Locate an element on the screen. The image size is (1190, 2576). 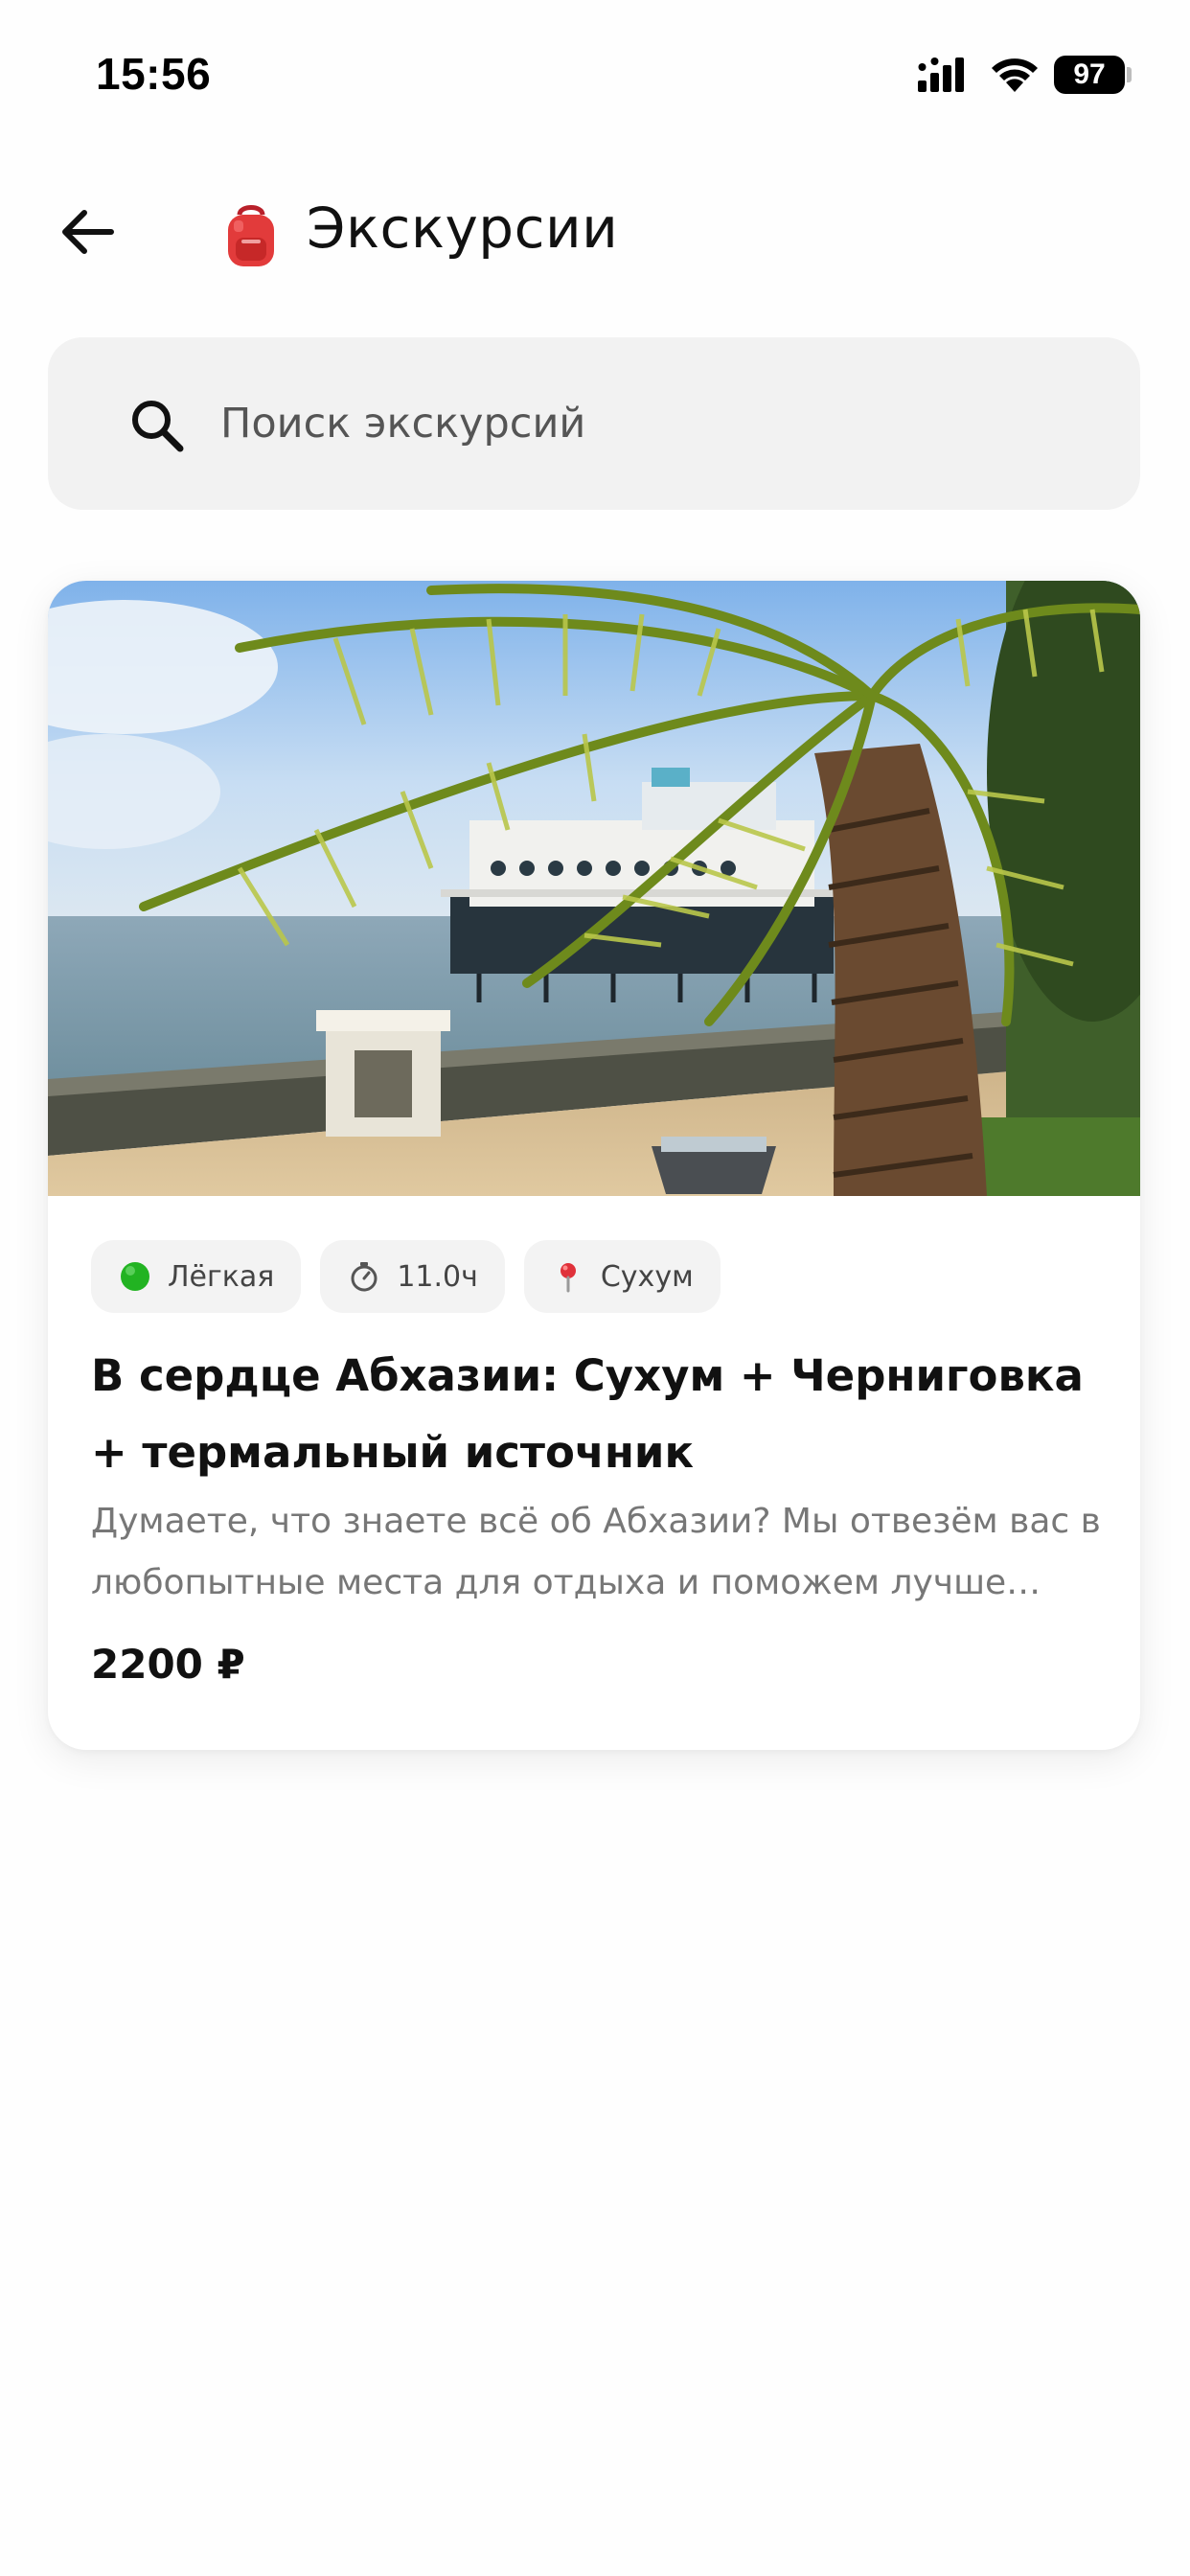
stopwatch-icon is located at coordinates (364, 1276).